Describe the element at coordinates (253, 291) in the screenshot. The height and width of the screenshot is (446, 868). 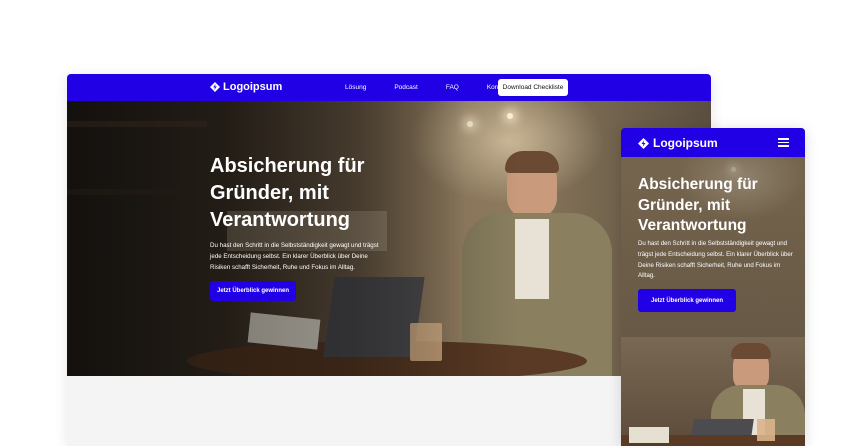
I see `hero-cta-button: Jetzt Überblick gewinnen` at that location.